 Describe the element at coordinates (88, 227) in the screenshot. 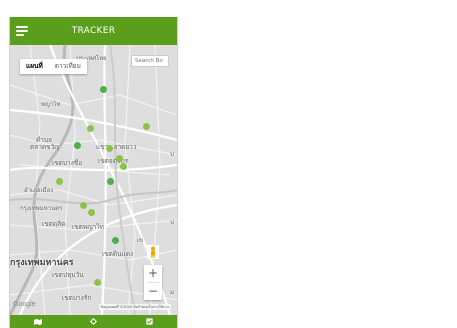

I see `map-label: เขตพญาไท` at that location.